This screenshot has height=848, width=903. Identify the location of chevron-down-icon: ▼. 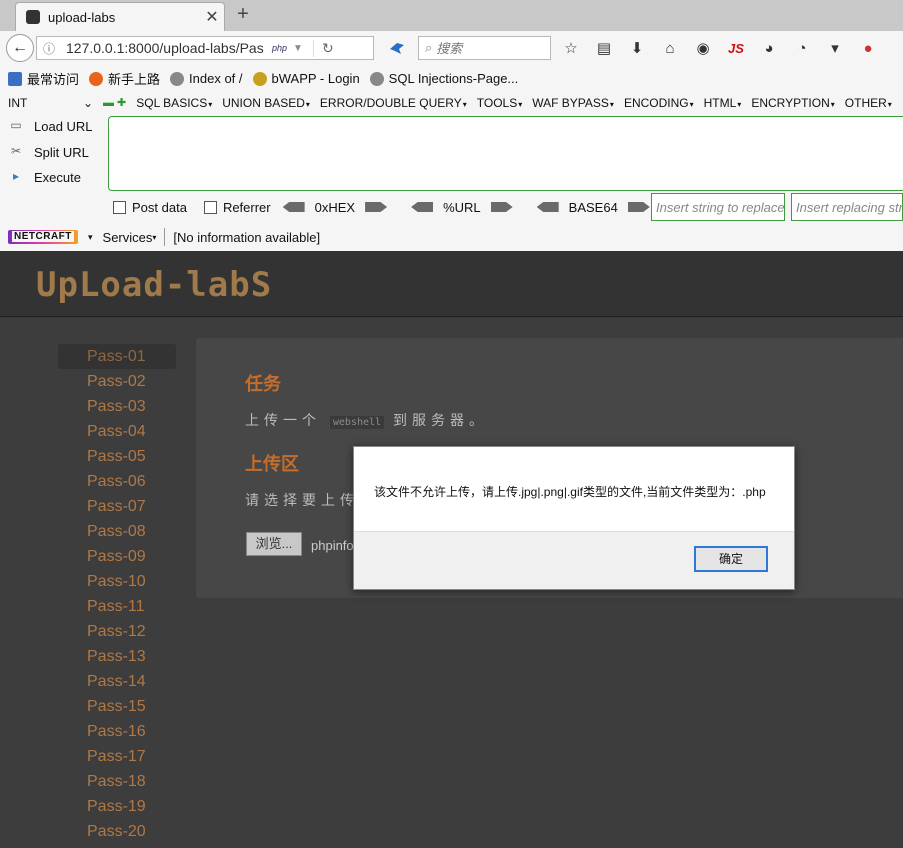
(298, 48).